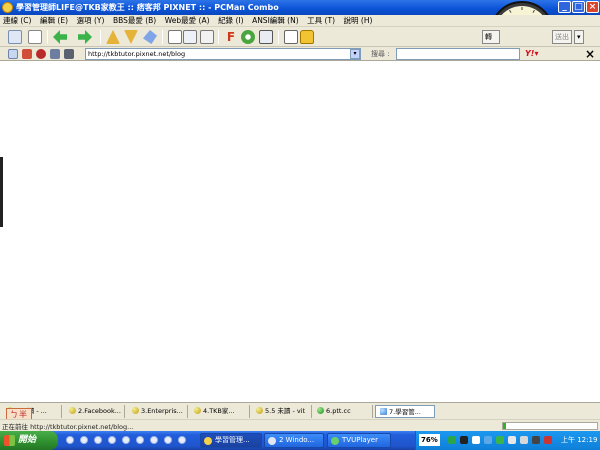 The width and height of the screenshot is (600, 450). I want to click on toolbar: F 轉 送出 ▾, so click(300, 37).